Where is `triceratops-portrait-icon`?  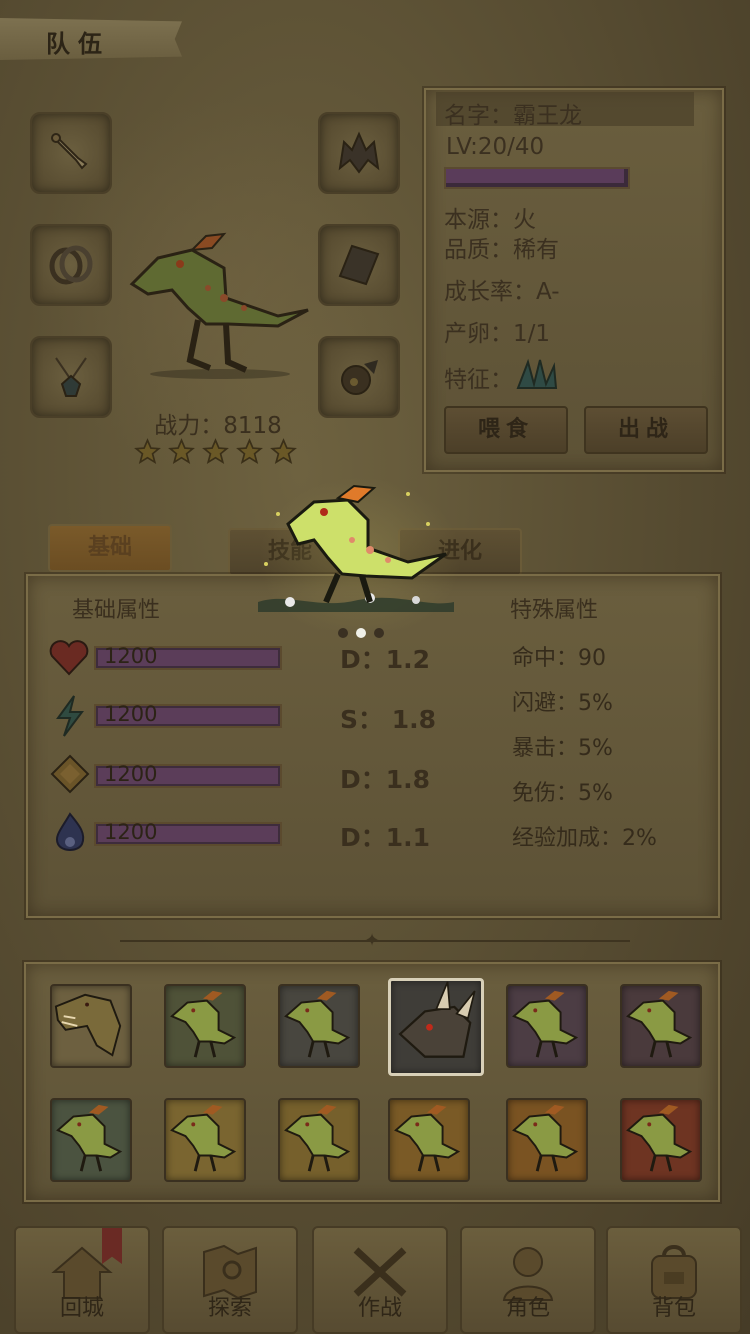
triceratops-portrait-icon is located at coordinates (437, 1019).